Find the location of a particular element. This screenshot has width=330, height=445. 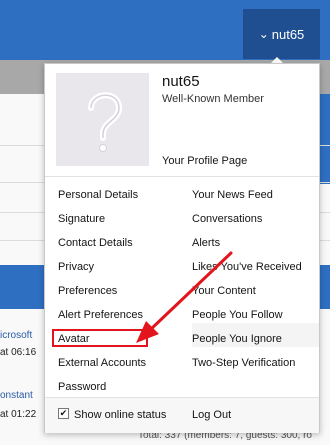

avatar-highlight-box is located at coordinates (100, 338).